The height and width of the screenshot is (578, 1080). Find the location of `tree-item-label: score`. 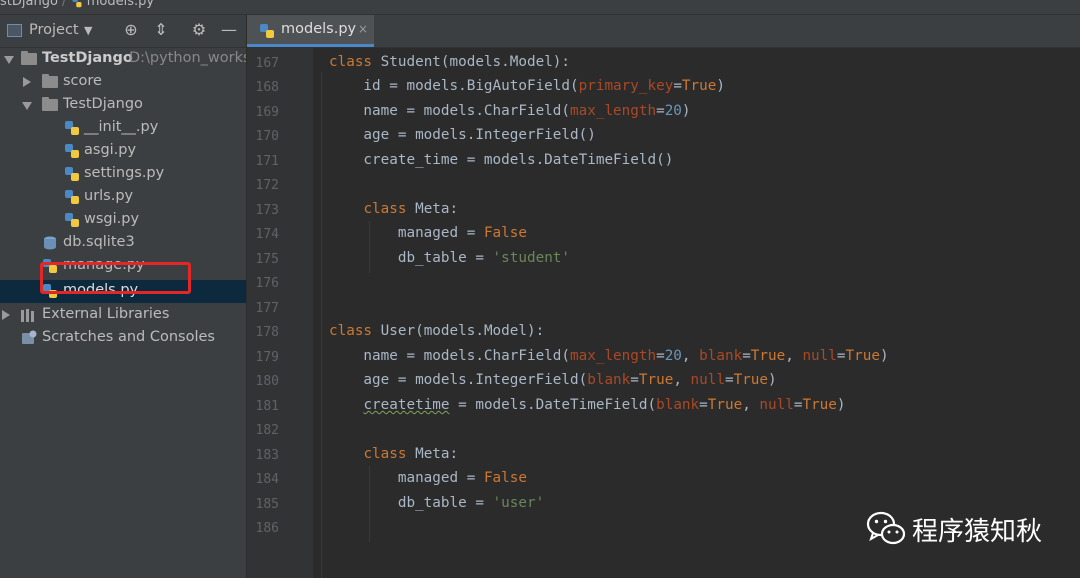

tree-item-label: score is located at coordinates (82, 81).